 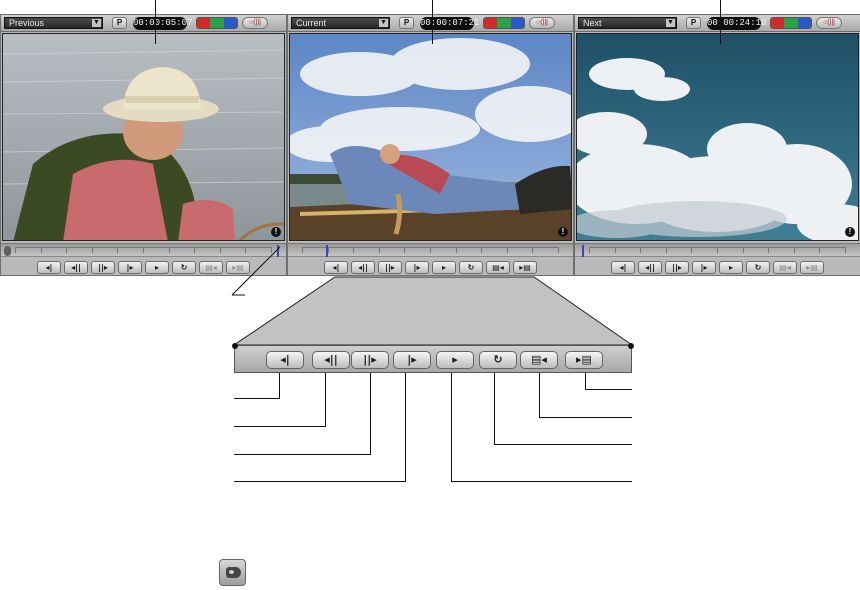 I want to click on step-back-button: ◂||, so click(x=331, y=360).